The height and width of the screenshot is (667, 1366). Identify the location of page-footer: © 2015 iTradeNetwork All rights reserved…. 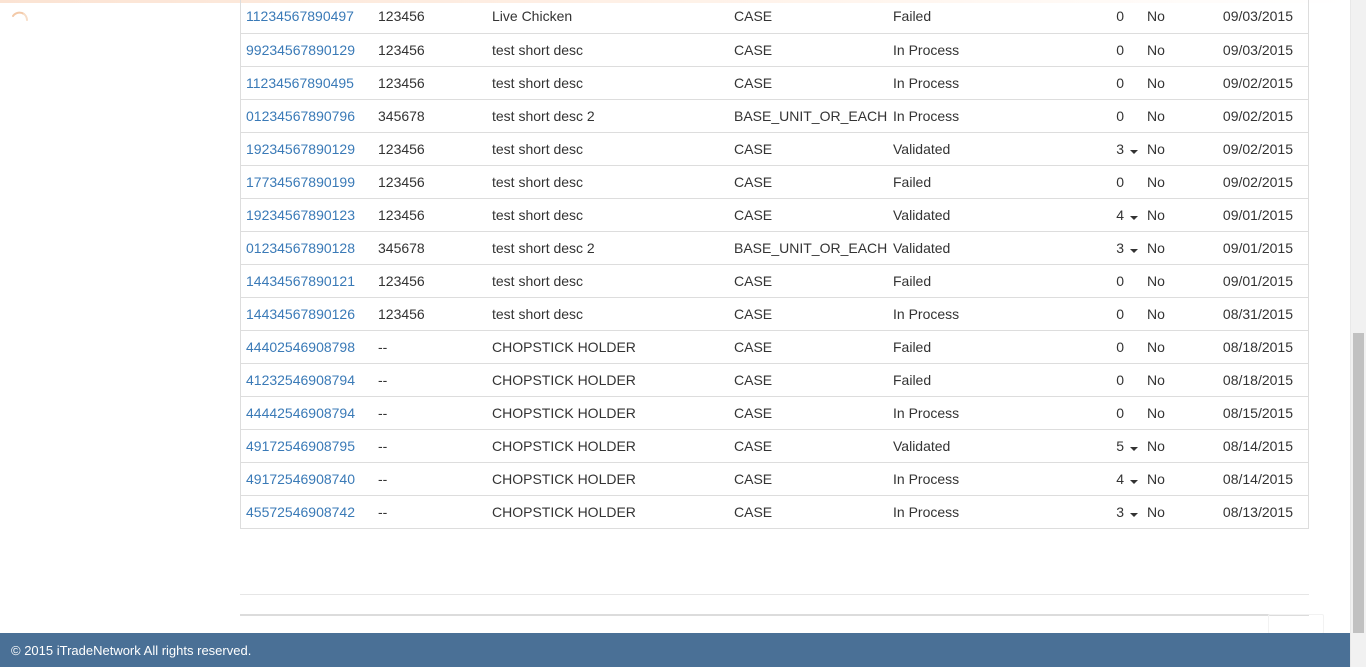
(675, 650).